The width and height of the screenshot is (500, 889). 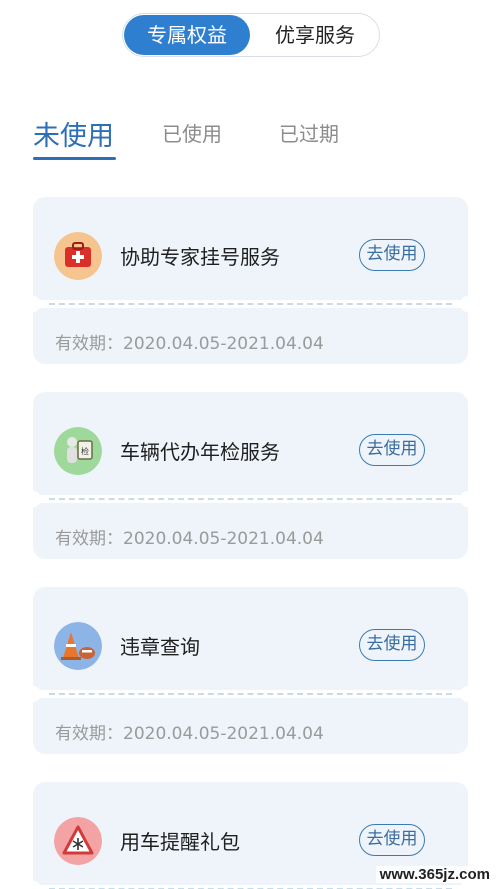 I want to click on status-tabs: 未使用 已使用 已过期, so click(x=250, y=143).